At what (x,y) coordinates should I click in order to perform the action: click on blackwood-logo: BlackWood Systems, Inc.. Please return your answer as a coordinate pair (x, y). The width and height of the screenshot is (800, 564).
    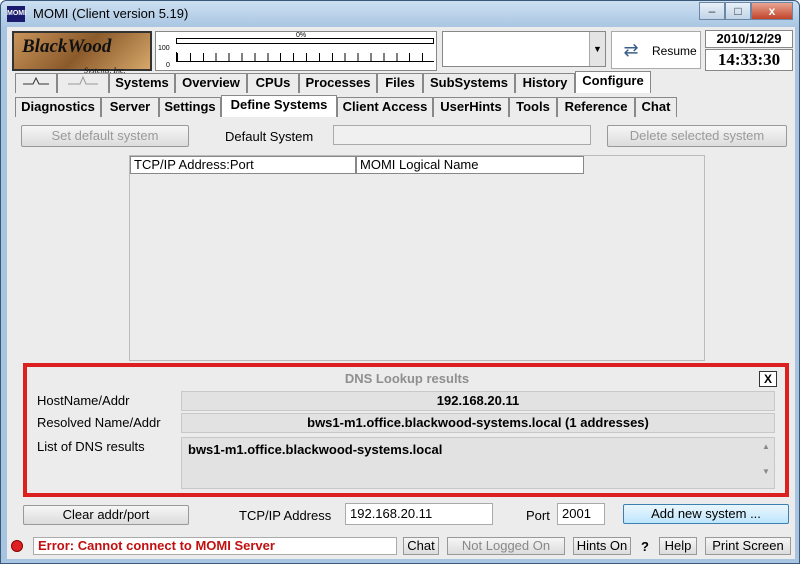
    Looking at the image, I should click on (82, 53).